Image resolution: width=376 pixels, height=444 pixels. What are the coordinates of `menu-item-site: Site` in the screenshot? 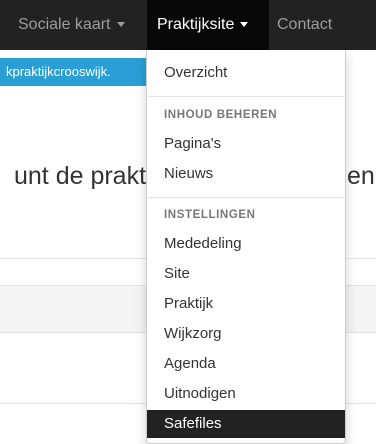 It's located at (246, 274).